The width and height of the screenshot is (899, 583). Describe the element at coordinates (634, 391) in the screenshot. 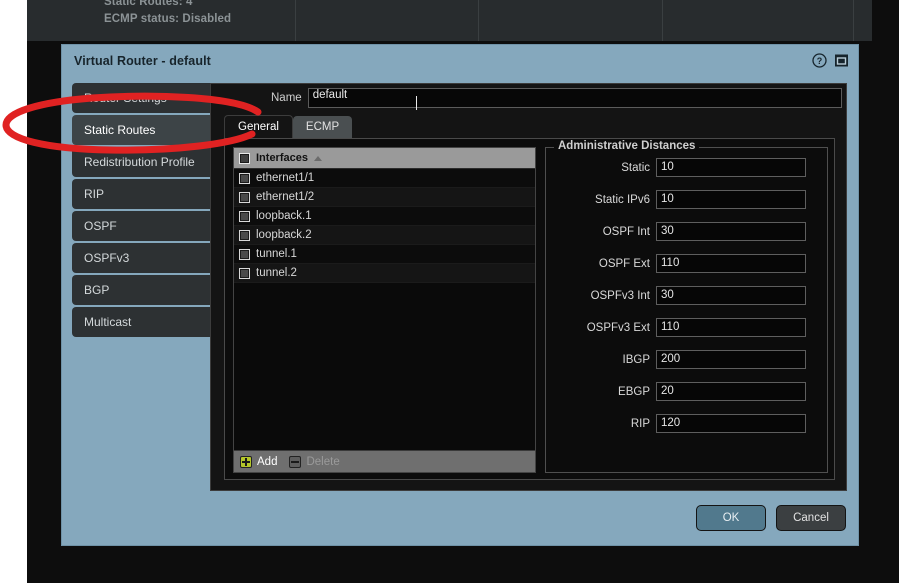

I see `field-label: EBGP` at that location.